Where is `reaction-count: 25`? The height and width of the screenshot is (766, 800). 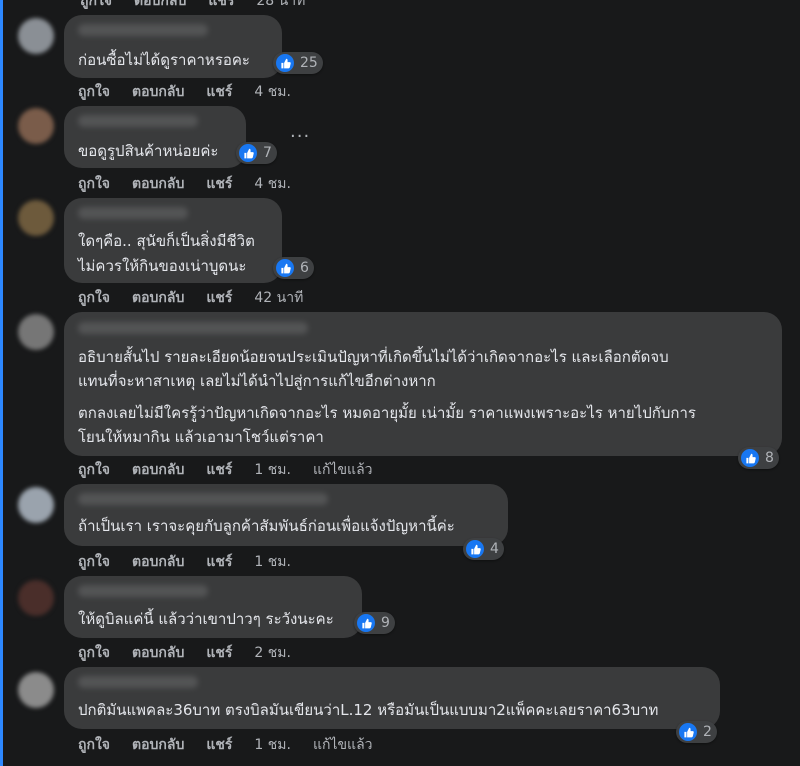 reaction-count: 25 is located at coordinates (298, 63).